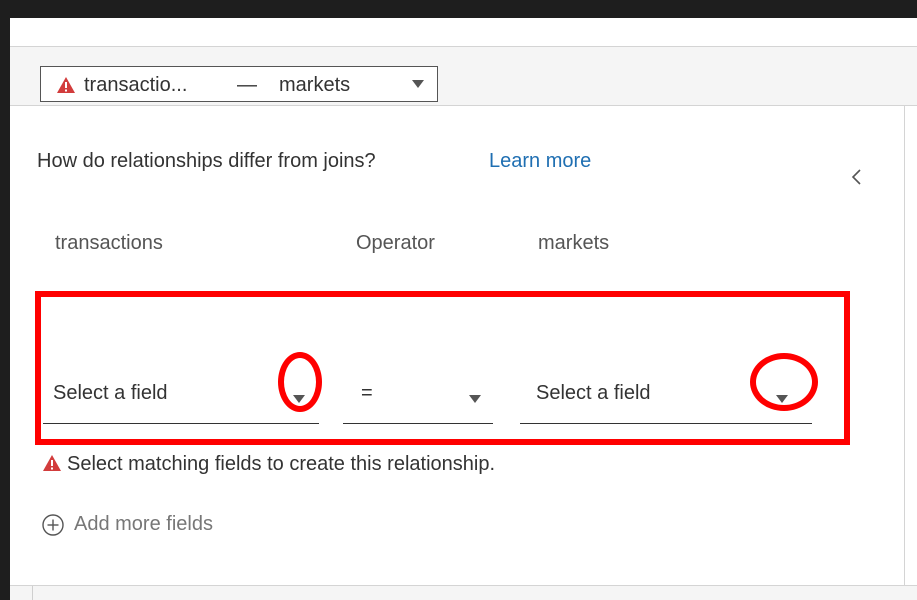 The height and width of the screenshot is (600, 917). What do you see at coordinates (315, 85) in the screenshot?
I see `right-table-name: markets` at bounding box center [315, 85].